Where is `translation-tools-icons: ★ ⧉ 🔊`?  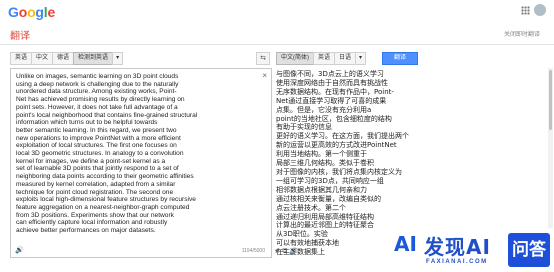
translation-tools-icons: ★ ⧉ 🔊 is located at coordinates (286, 251).